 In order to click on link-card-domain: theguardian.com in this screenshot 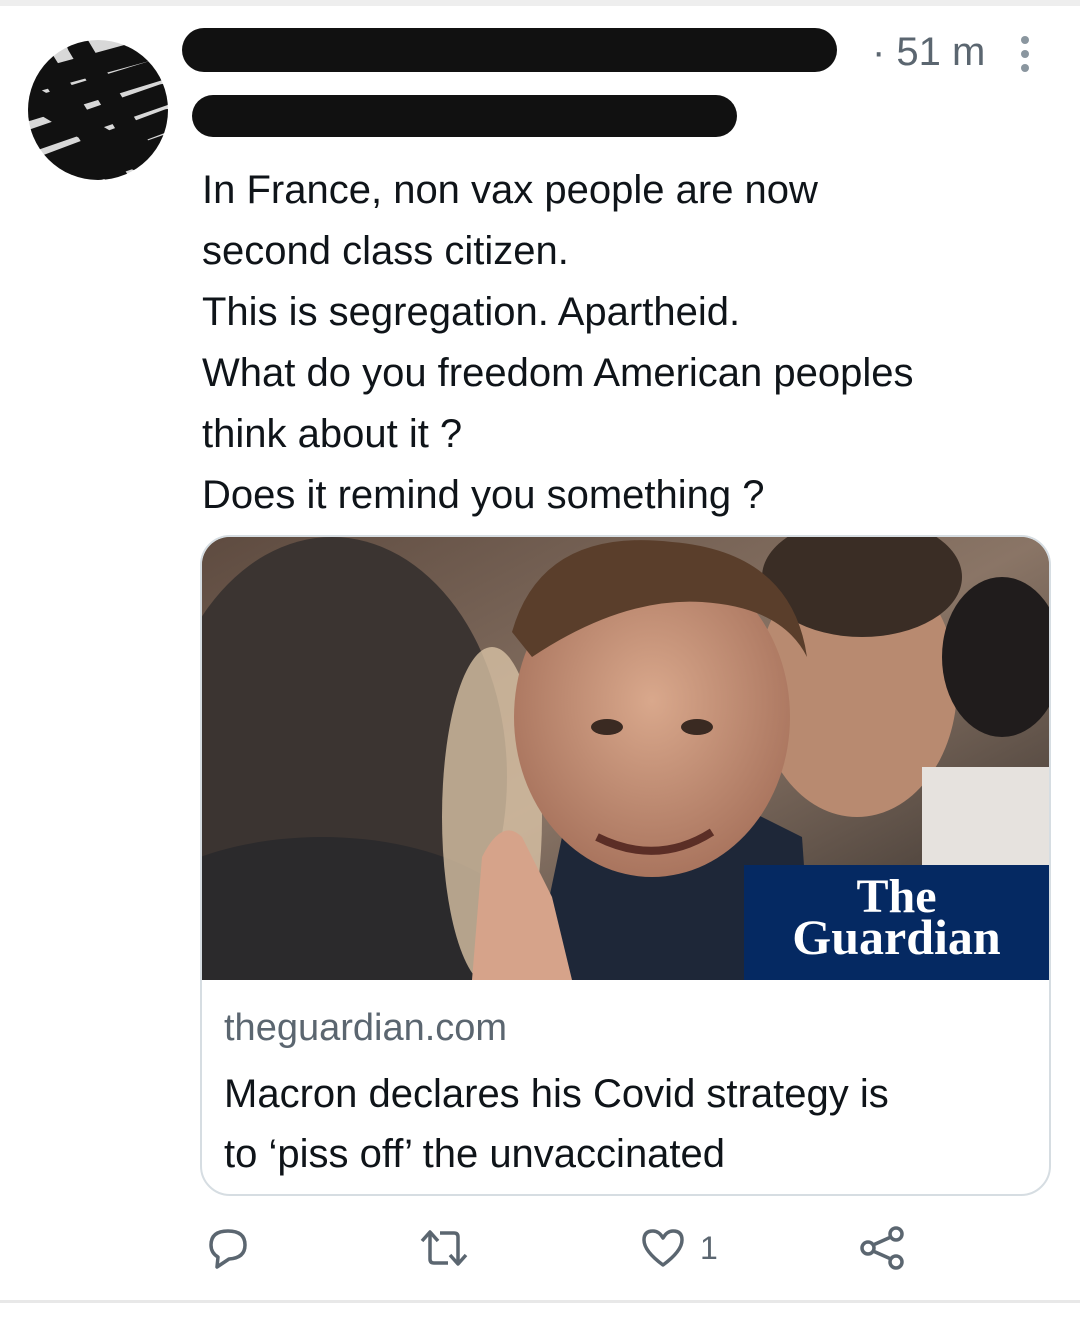, I will do `click(366, 1028)`.